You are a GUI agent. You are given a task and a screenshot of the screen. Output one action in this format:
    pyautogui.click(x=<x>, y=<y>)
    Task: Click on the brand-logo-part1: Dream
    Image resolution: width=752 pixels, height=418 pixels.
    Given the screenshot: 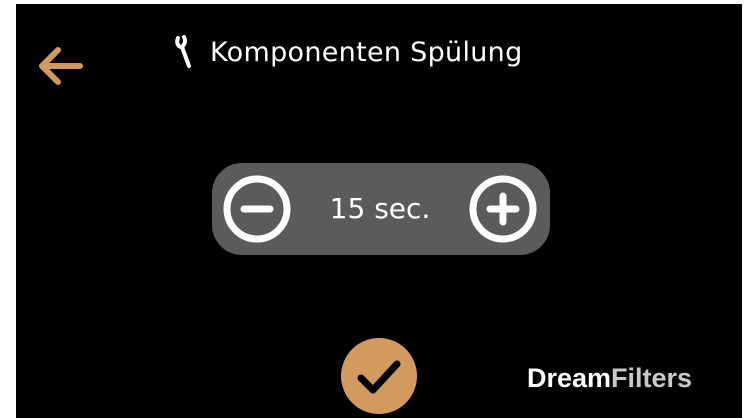 What is the action you would take?
    pyautogui.click(x=569, y=378)
    